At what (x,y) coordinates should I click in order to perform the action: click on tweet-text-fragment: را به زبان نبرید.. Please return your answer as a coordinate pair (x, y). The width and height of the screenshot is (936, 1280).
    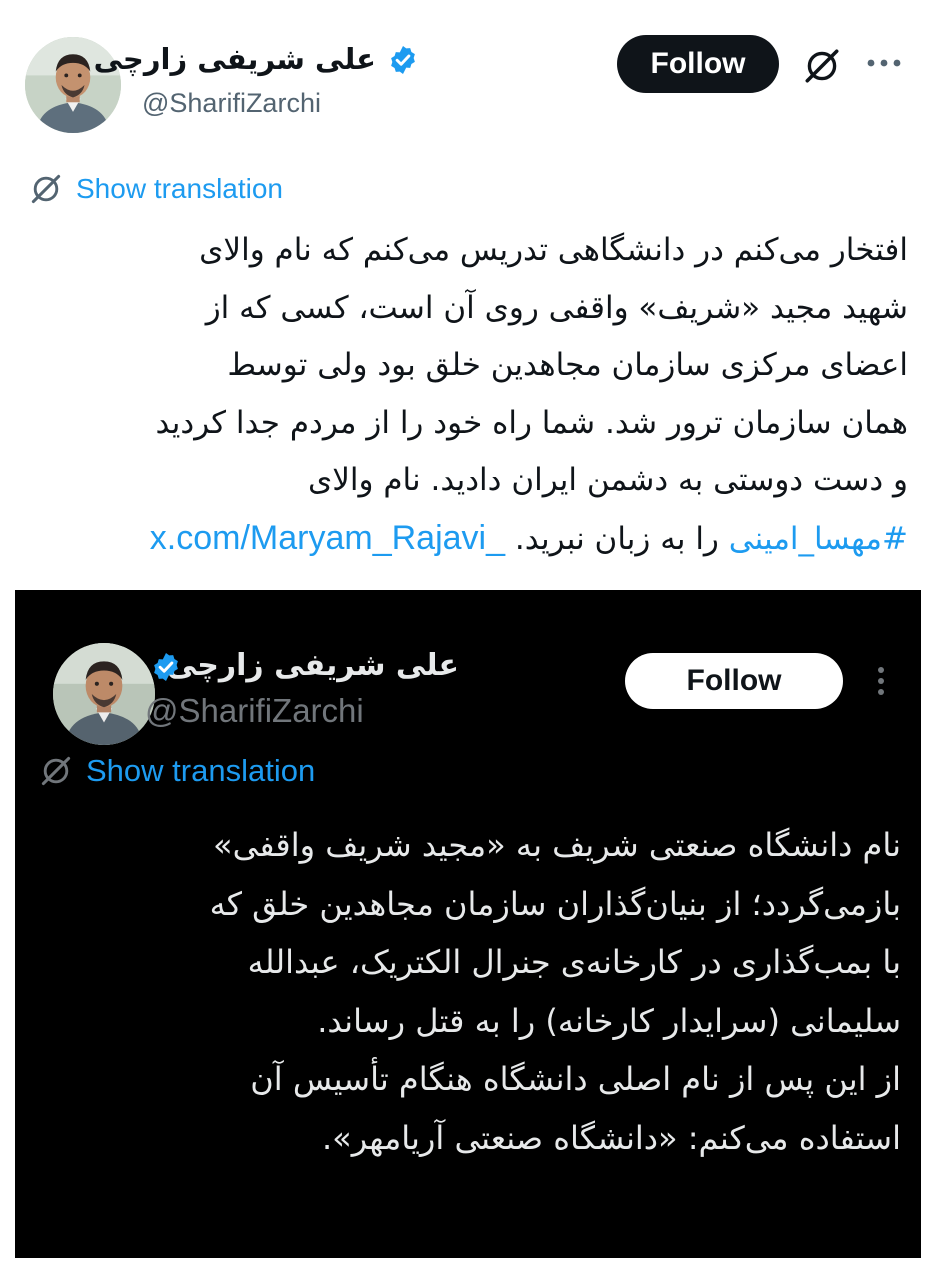
    Looking at the image, I should click on (617, 538).